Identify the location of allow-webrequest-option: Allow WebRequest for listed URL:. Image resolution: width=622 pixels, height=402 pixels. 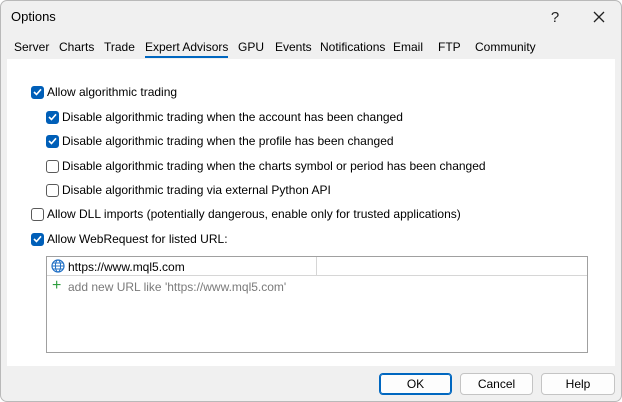
(129, 239).